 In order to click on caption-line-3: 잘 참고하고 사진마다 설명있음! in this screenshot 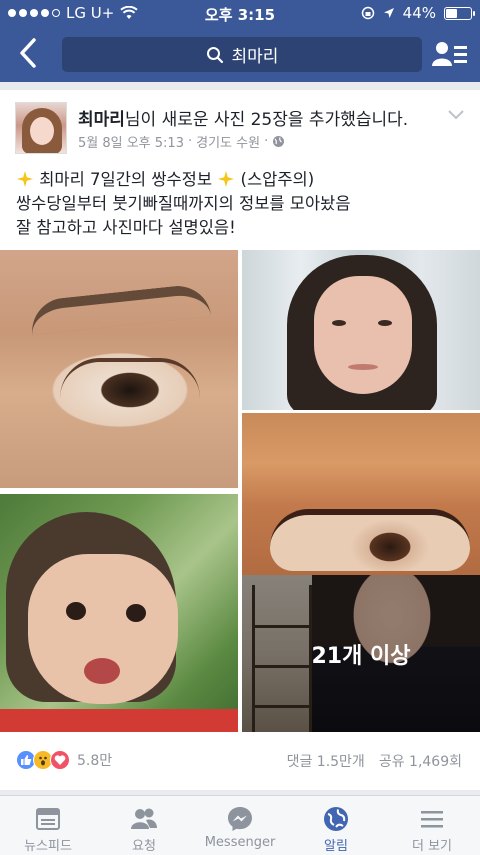, I will do `click(126, 227)`.